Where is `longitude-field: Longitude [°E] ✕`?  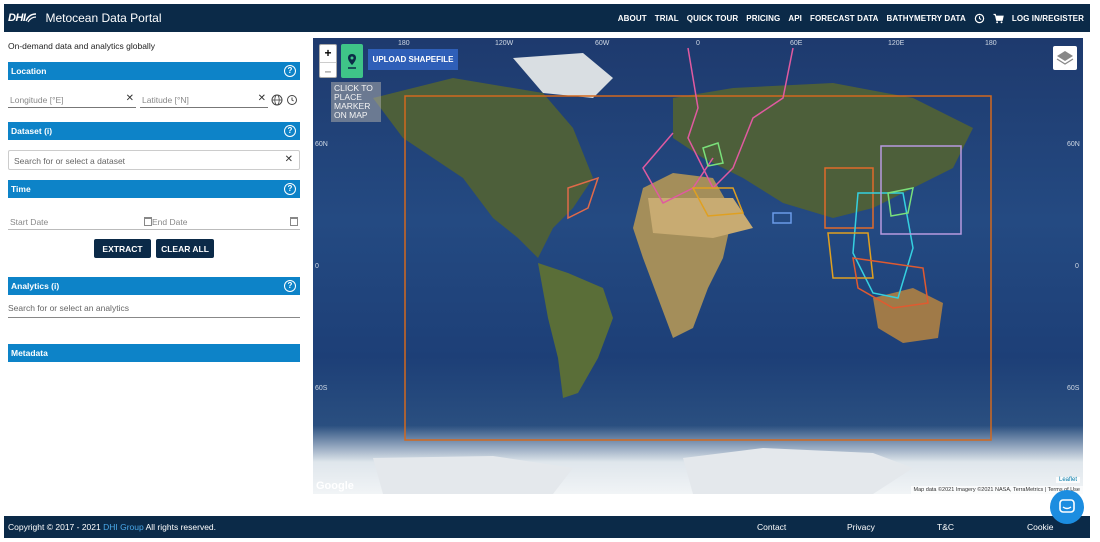 longitude-field: Longitude [°E] ✕ is located at coordinates (72, 100).